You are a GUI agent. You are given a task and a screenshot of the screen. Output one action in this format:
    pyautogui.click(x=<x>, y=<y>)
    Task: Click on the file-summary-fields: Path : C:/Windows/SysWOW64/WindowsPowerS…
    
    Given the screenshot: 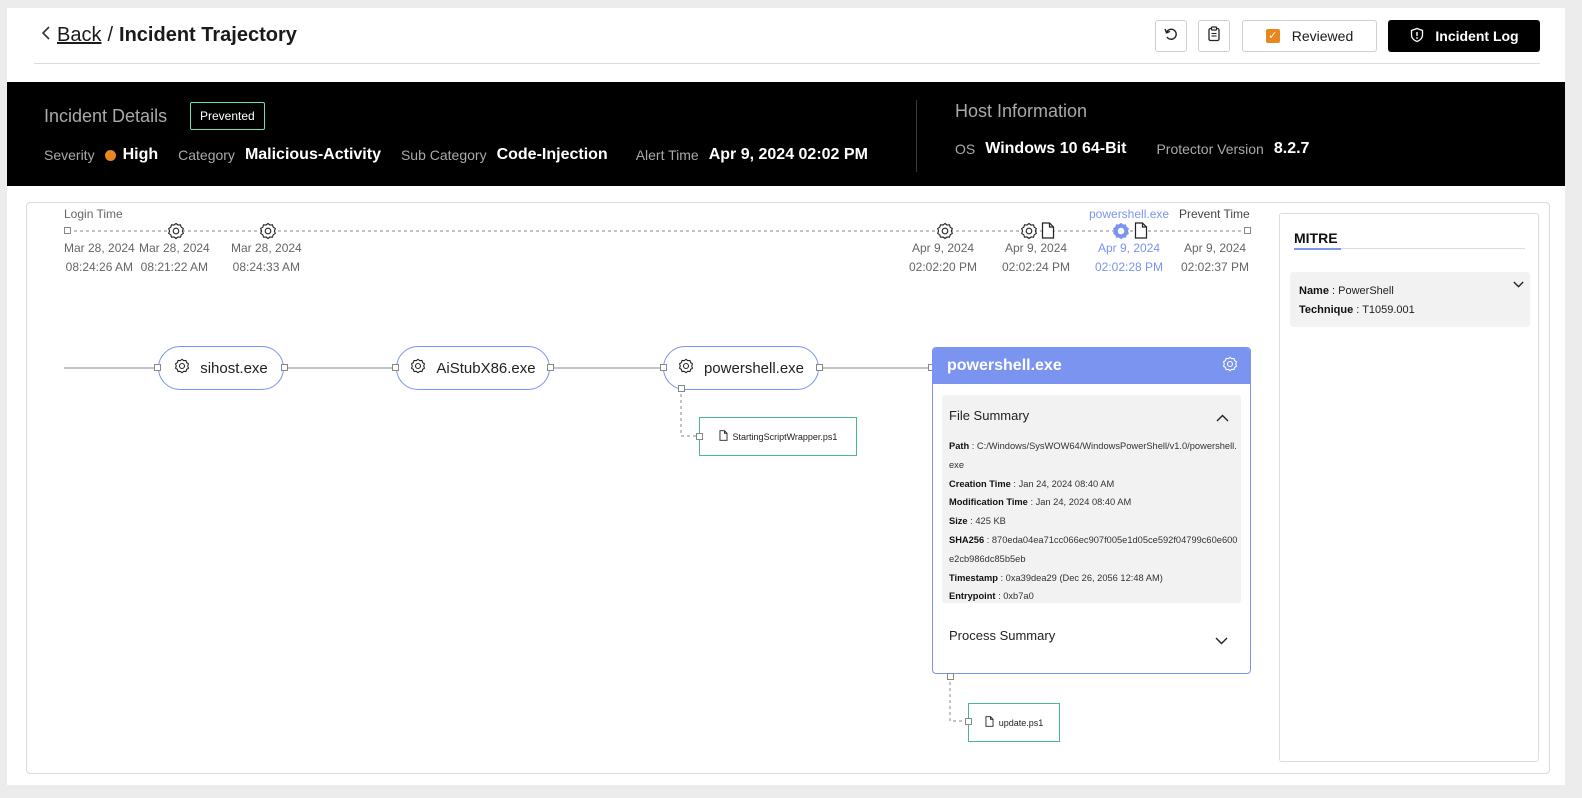 What is the action you would take?
    pyautogui.click(x=1094, y=521)
    